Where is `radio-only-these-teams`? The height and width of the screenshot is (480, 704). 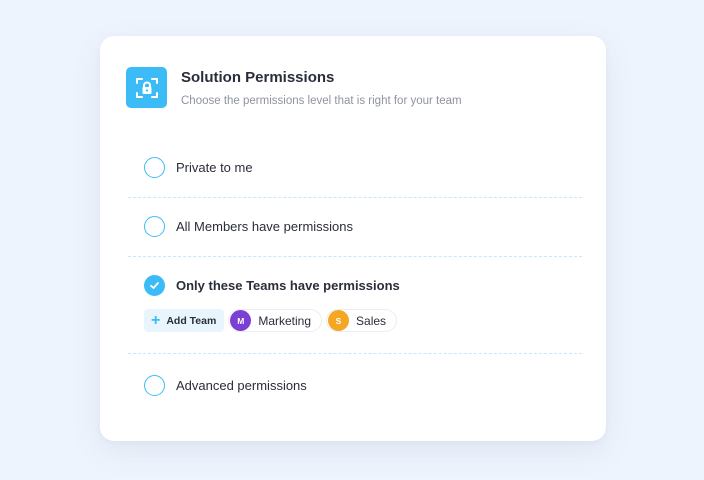
radio-only-these-teams is located at coordinates (154, 285).